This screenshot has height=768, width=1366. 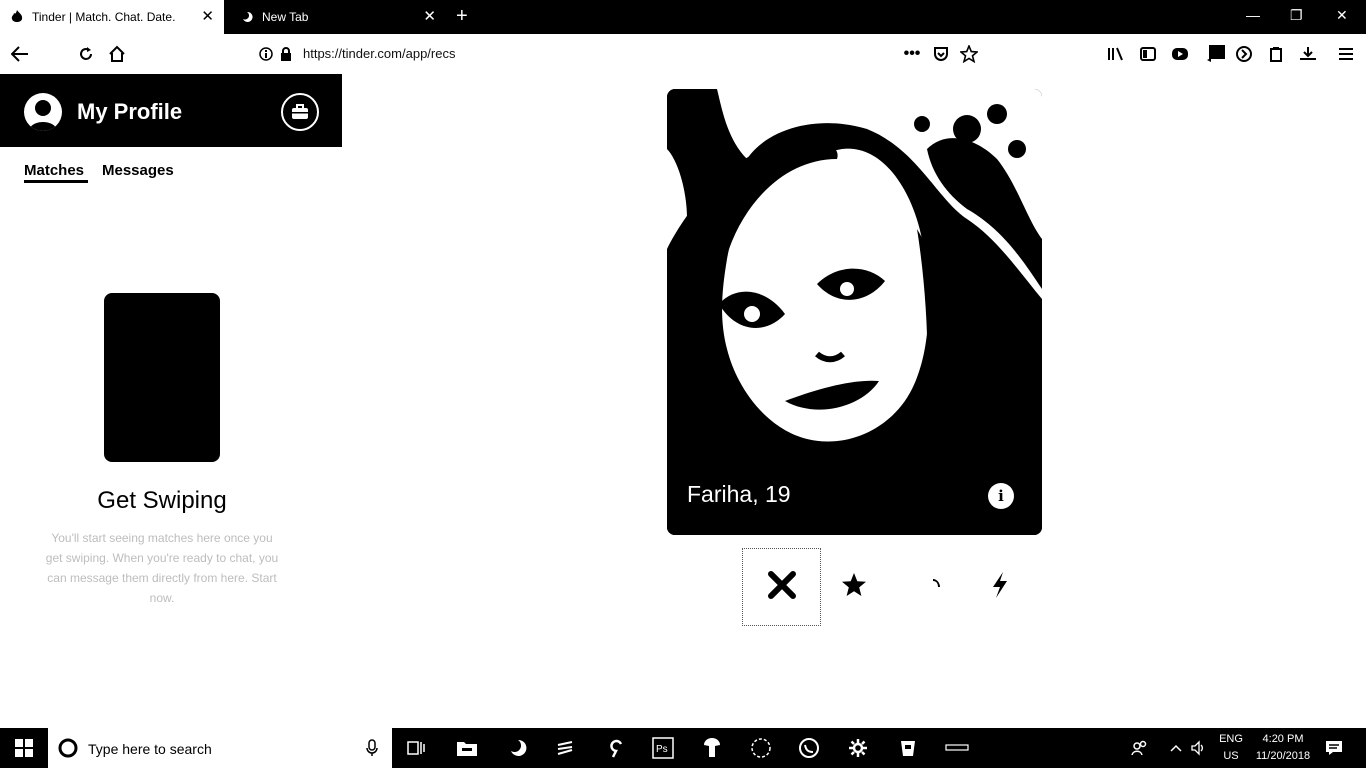 I want to click on tinder-flame-icon, so click(x=17, y=17).